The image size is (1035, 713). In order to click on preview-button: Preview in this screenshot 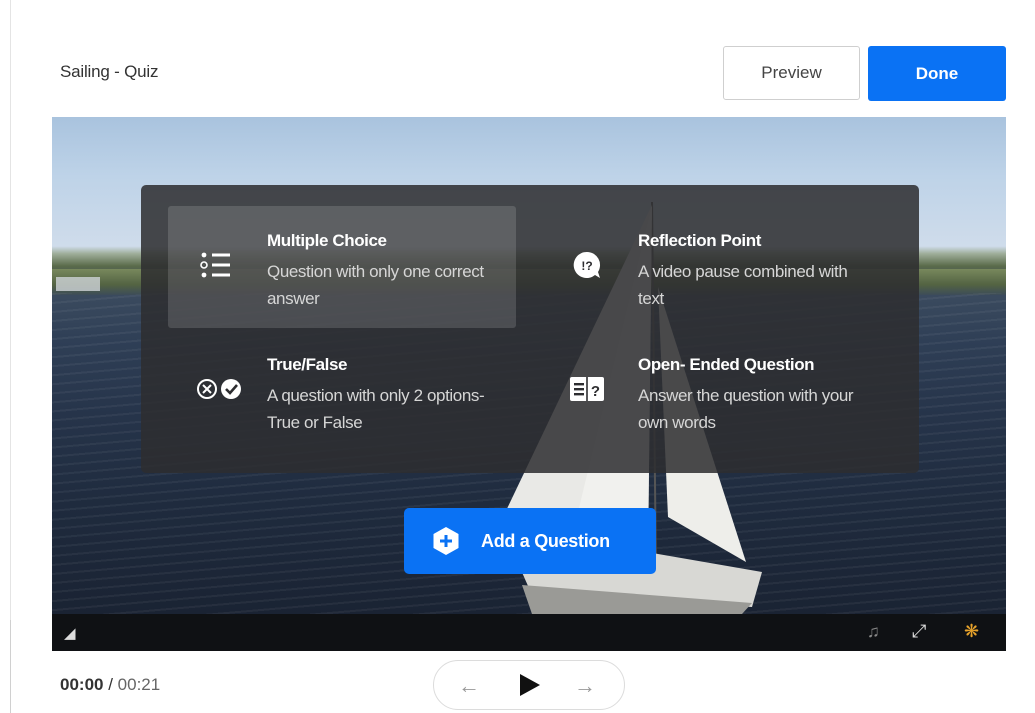, I will do `click(791, 73)`.